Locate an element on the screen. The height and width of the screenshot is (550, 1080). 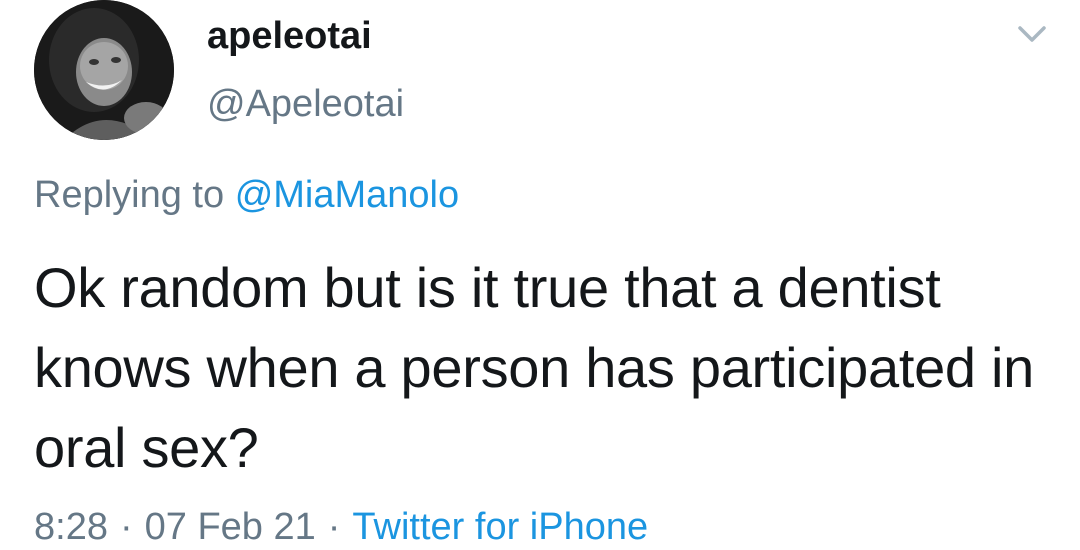
avatar is located at coordinates (104, 70).